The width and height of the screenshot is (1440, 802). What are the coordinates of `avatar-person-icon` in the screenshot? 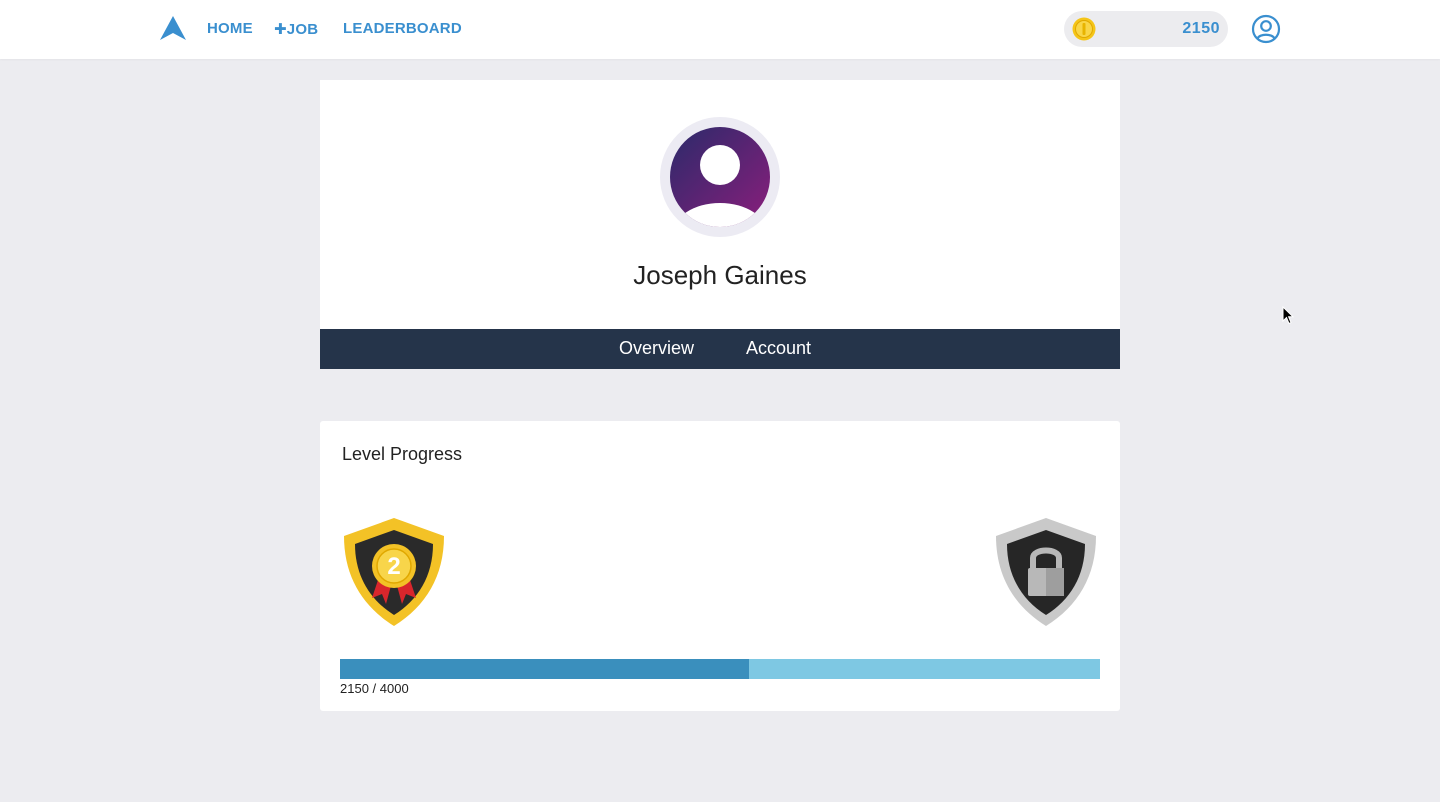 It's located at (720, 177).